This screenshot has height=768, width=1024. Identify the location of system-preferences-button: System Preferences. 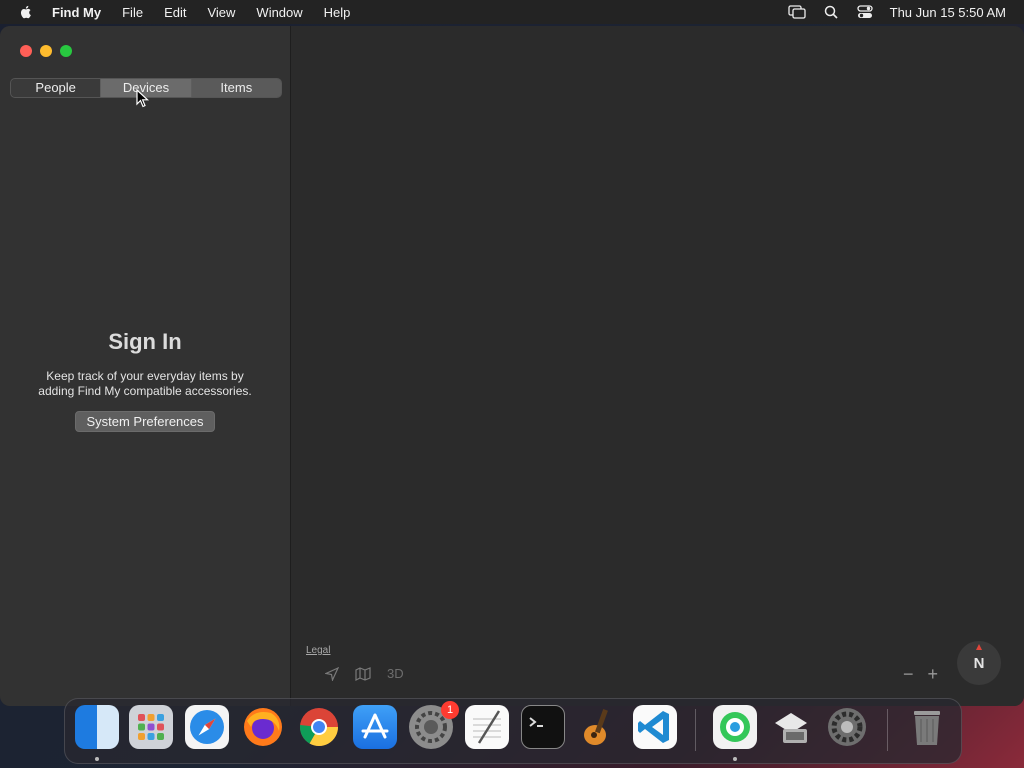
(145, 421).